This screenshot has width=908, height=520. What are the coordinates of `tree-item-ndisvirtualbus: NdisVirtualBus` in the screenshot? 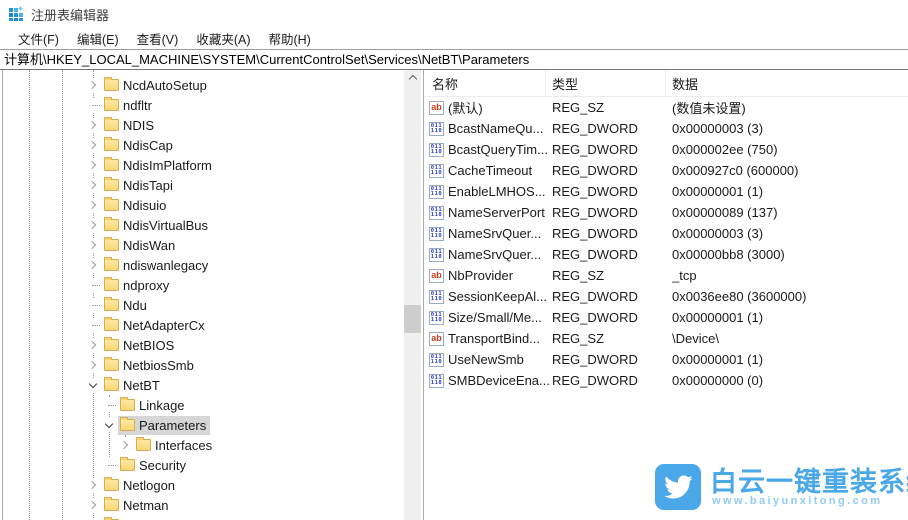 It's located at (201, 225).